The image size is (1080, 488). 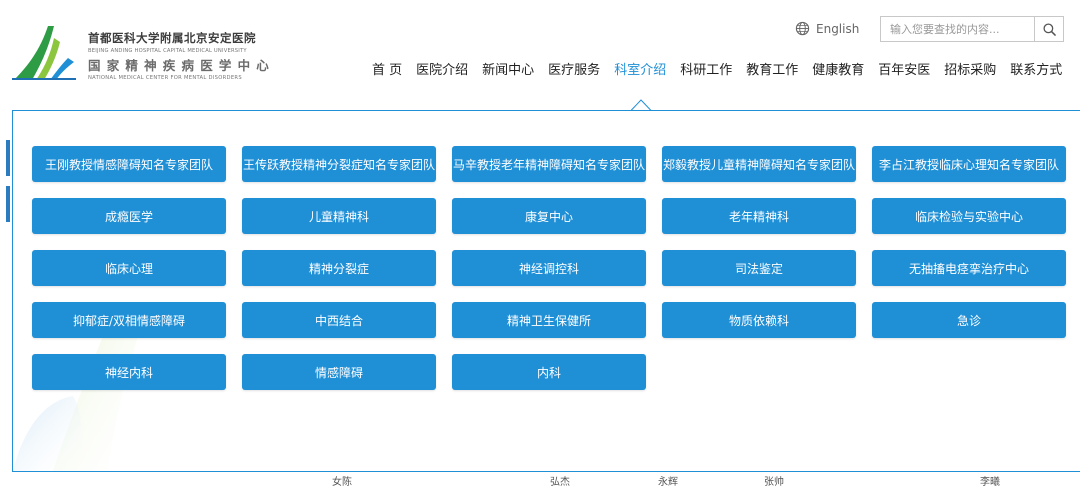 I want to click on search-icon, so click(x=1049, y=29).